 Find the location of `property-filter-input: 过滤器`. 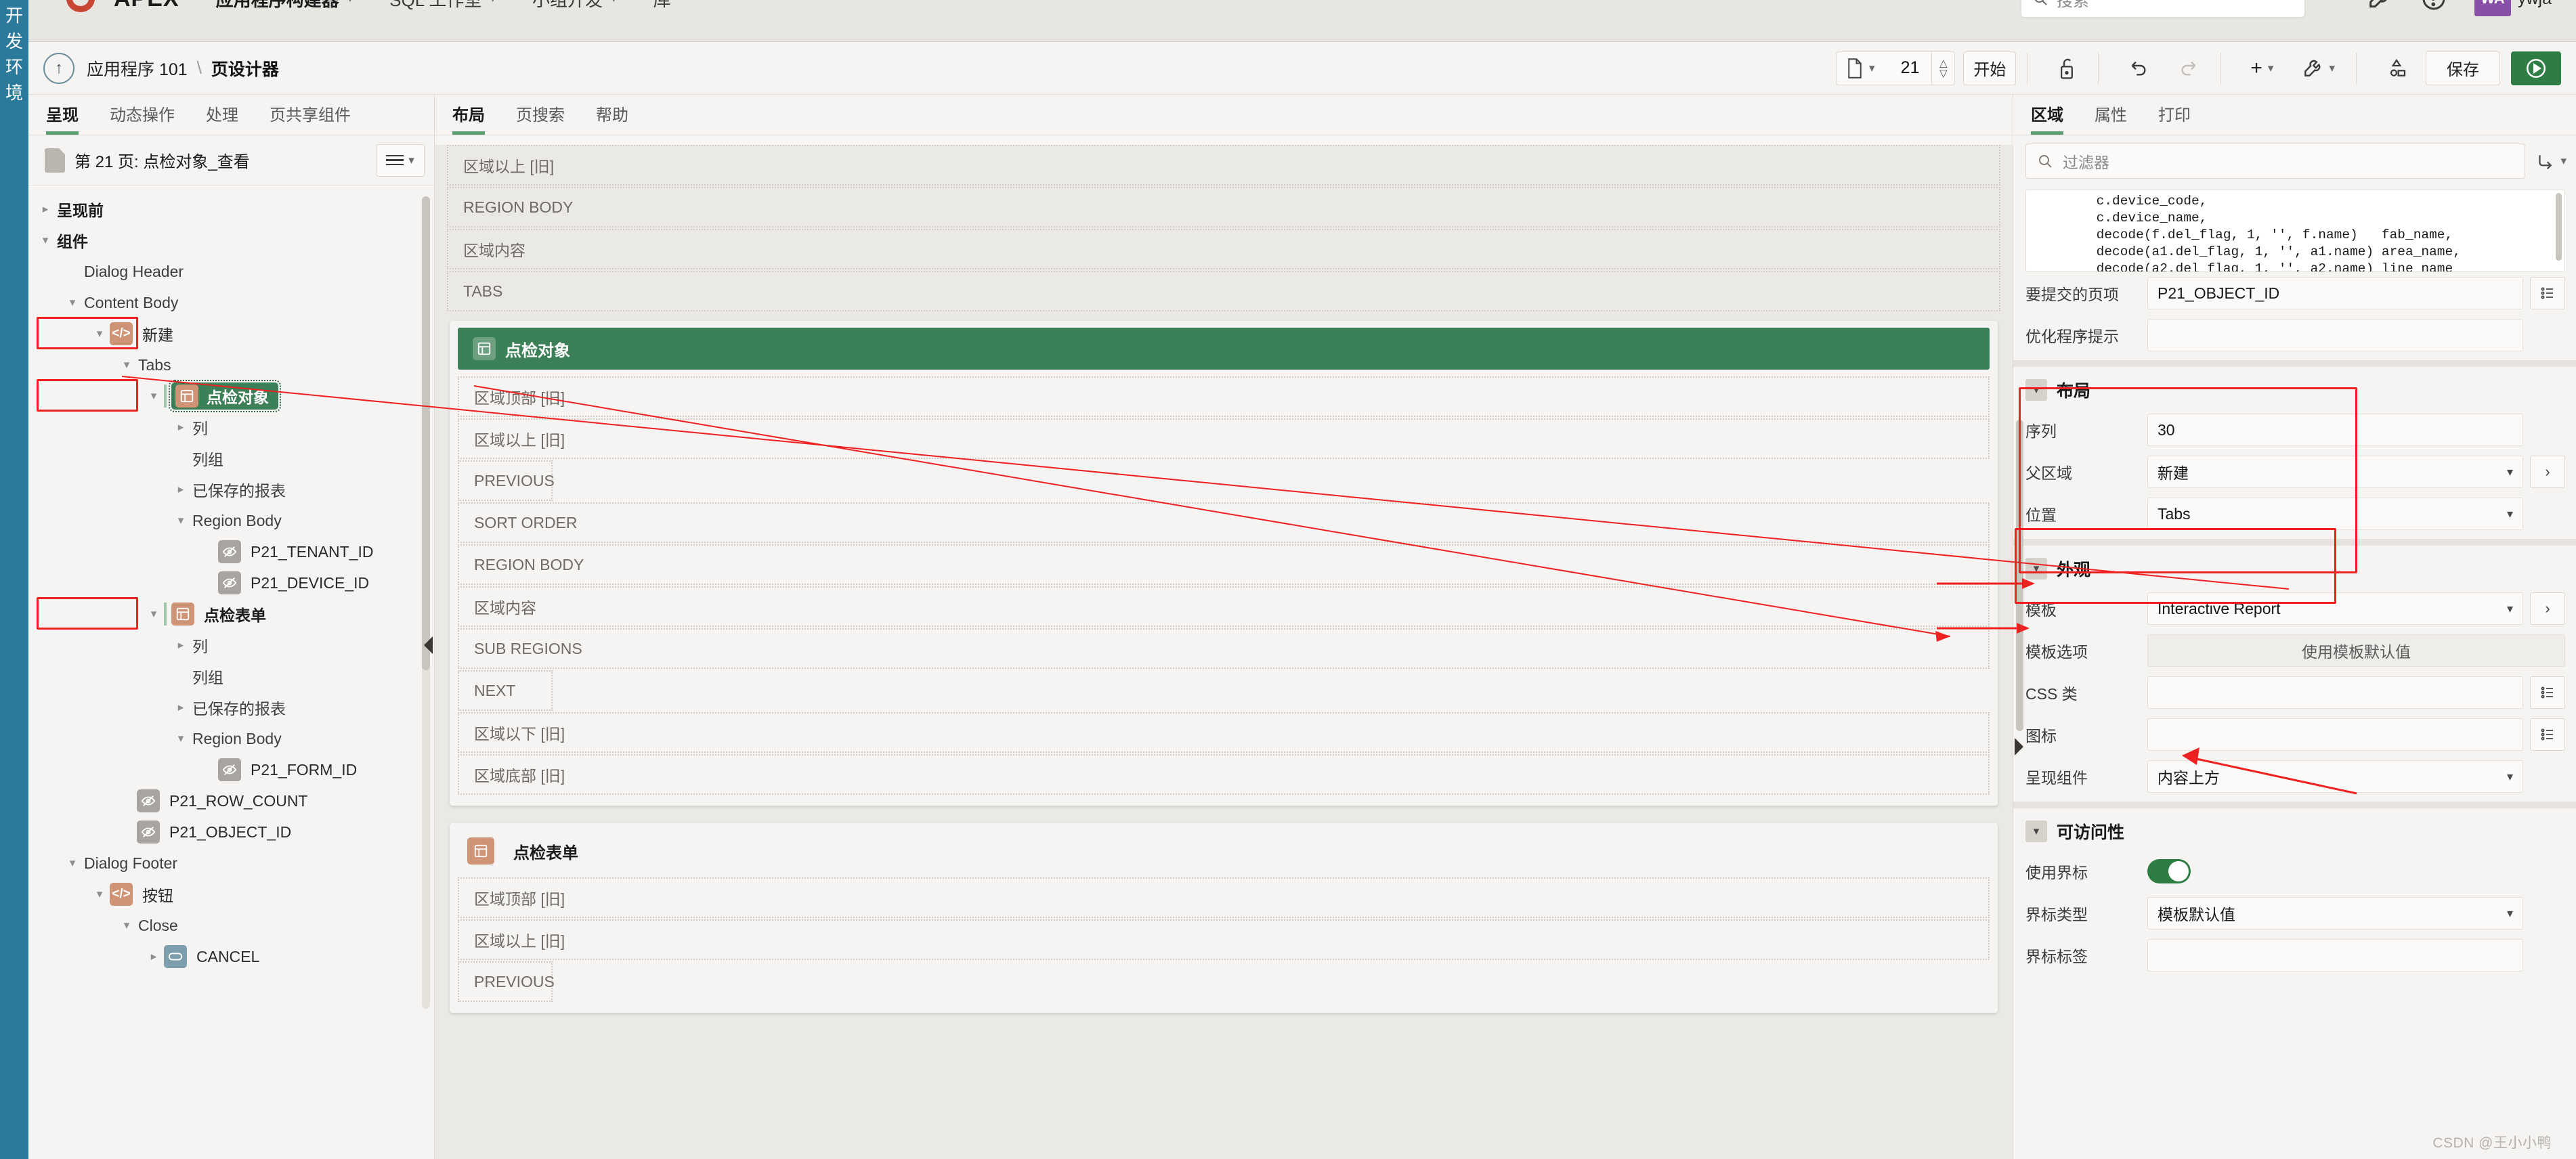

property-filter-input: 过滤器 is located at coordinates (2275, 161).